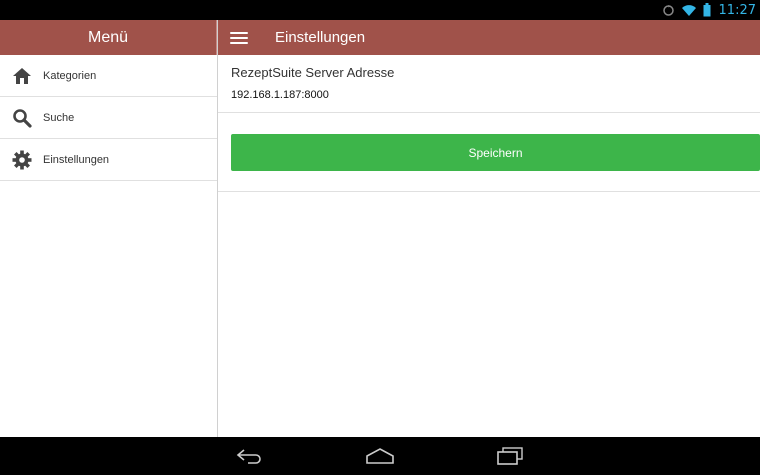 The width and height of the screenshot is (760, 475). Describe the element at coordinates (668, 10) in the screenshot. I see `sync-icon` at that location.